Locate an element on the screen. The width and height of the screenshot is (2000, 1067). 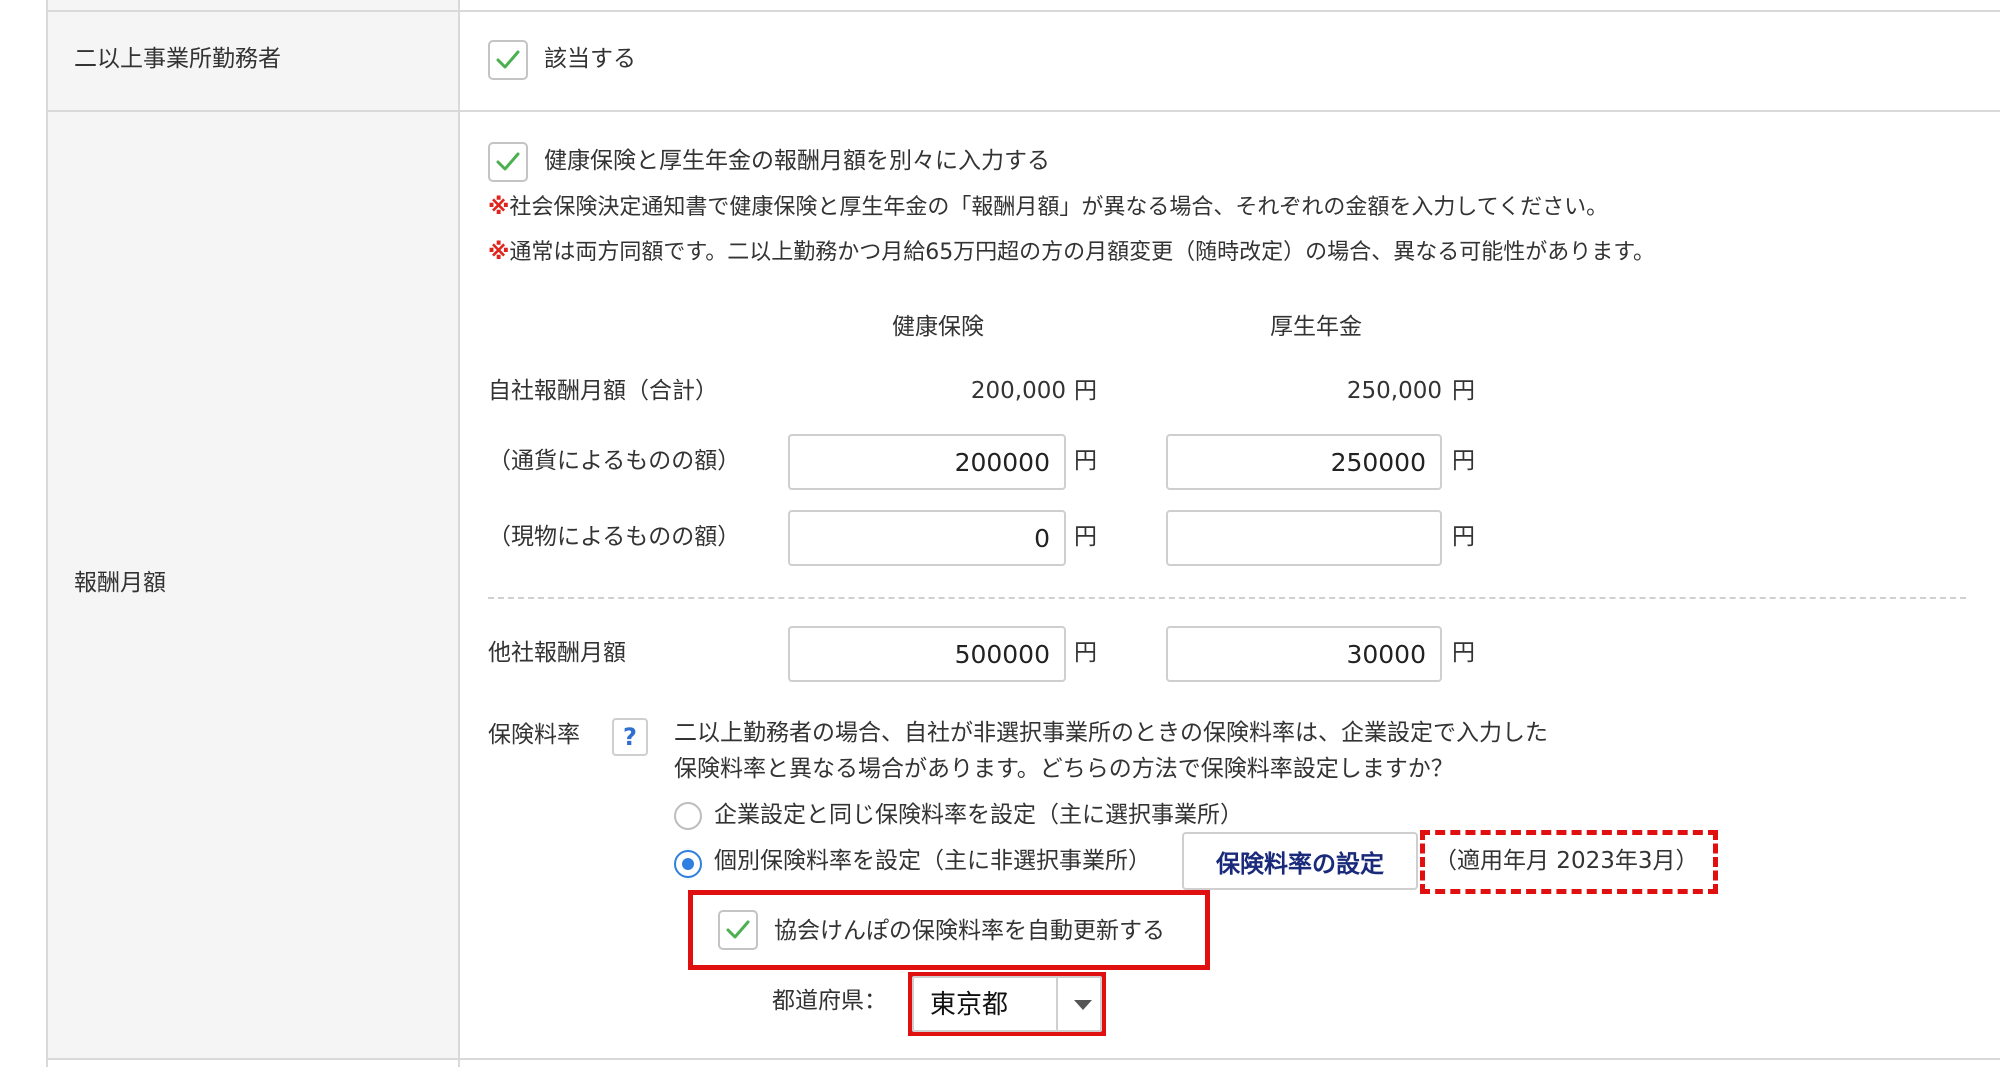
separate-salary-checkbox-label: 健康保険と厚生年金の報酬月額を別々に入力する is located at coordinates (797, 161).